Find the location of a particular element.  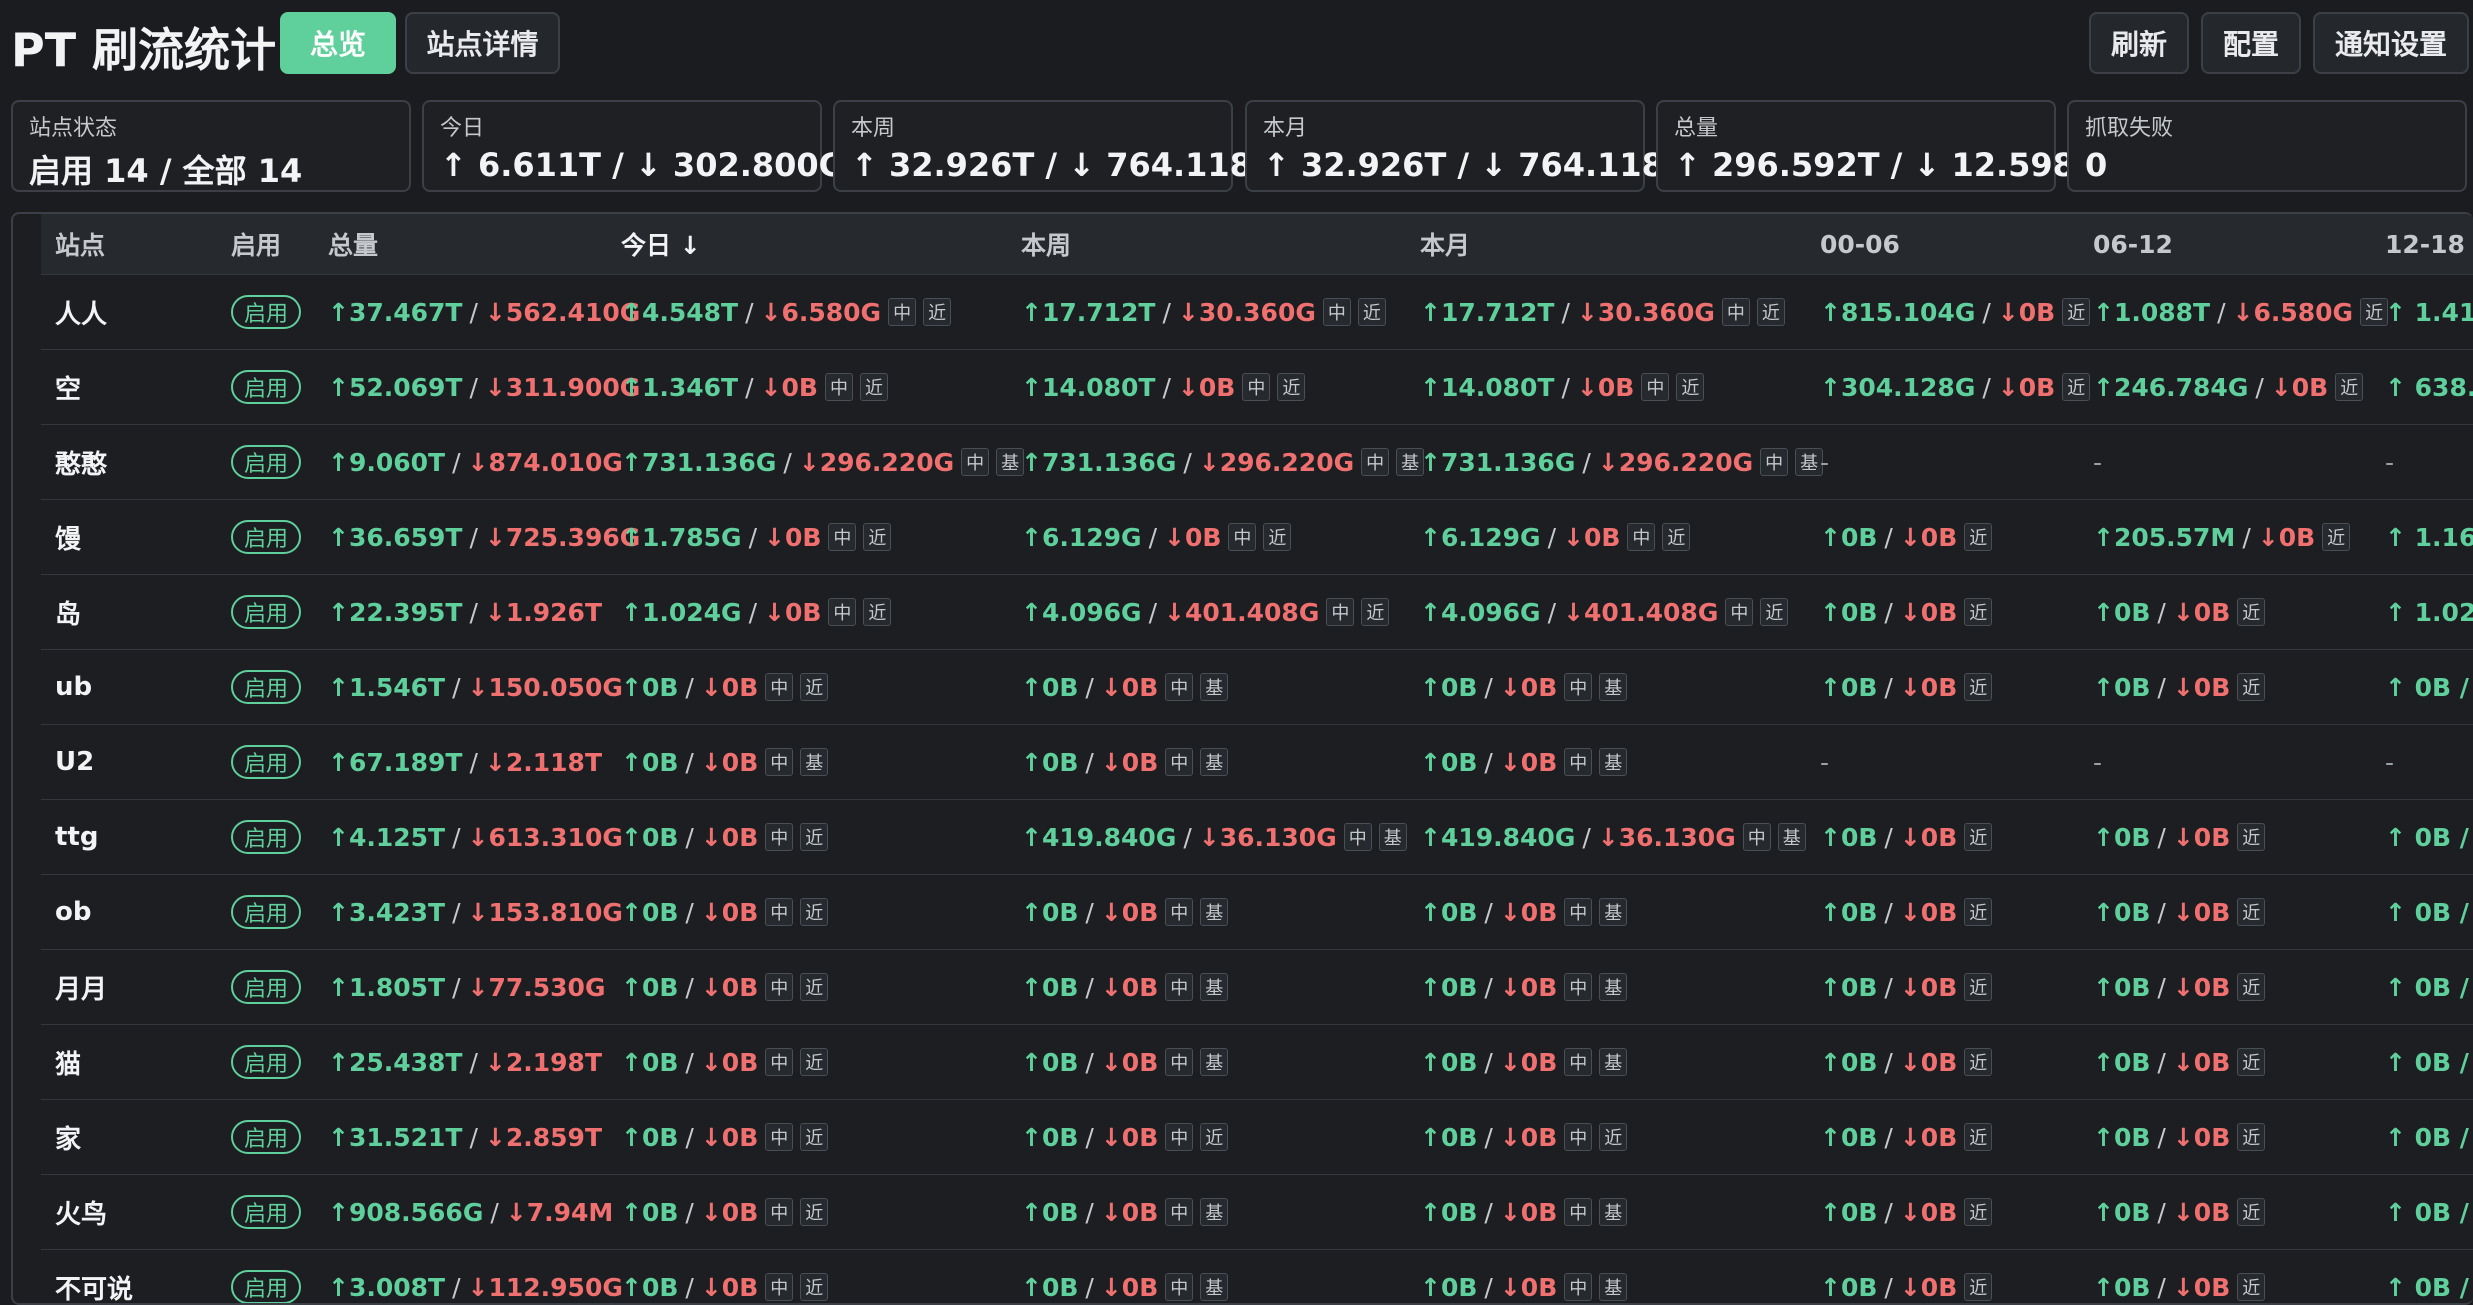

site-name: 猫 is located at coordinates (68, 1062).